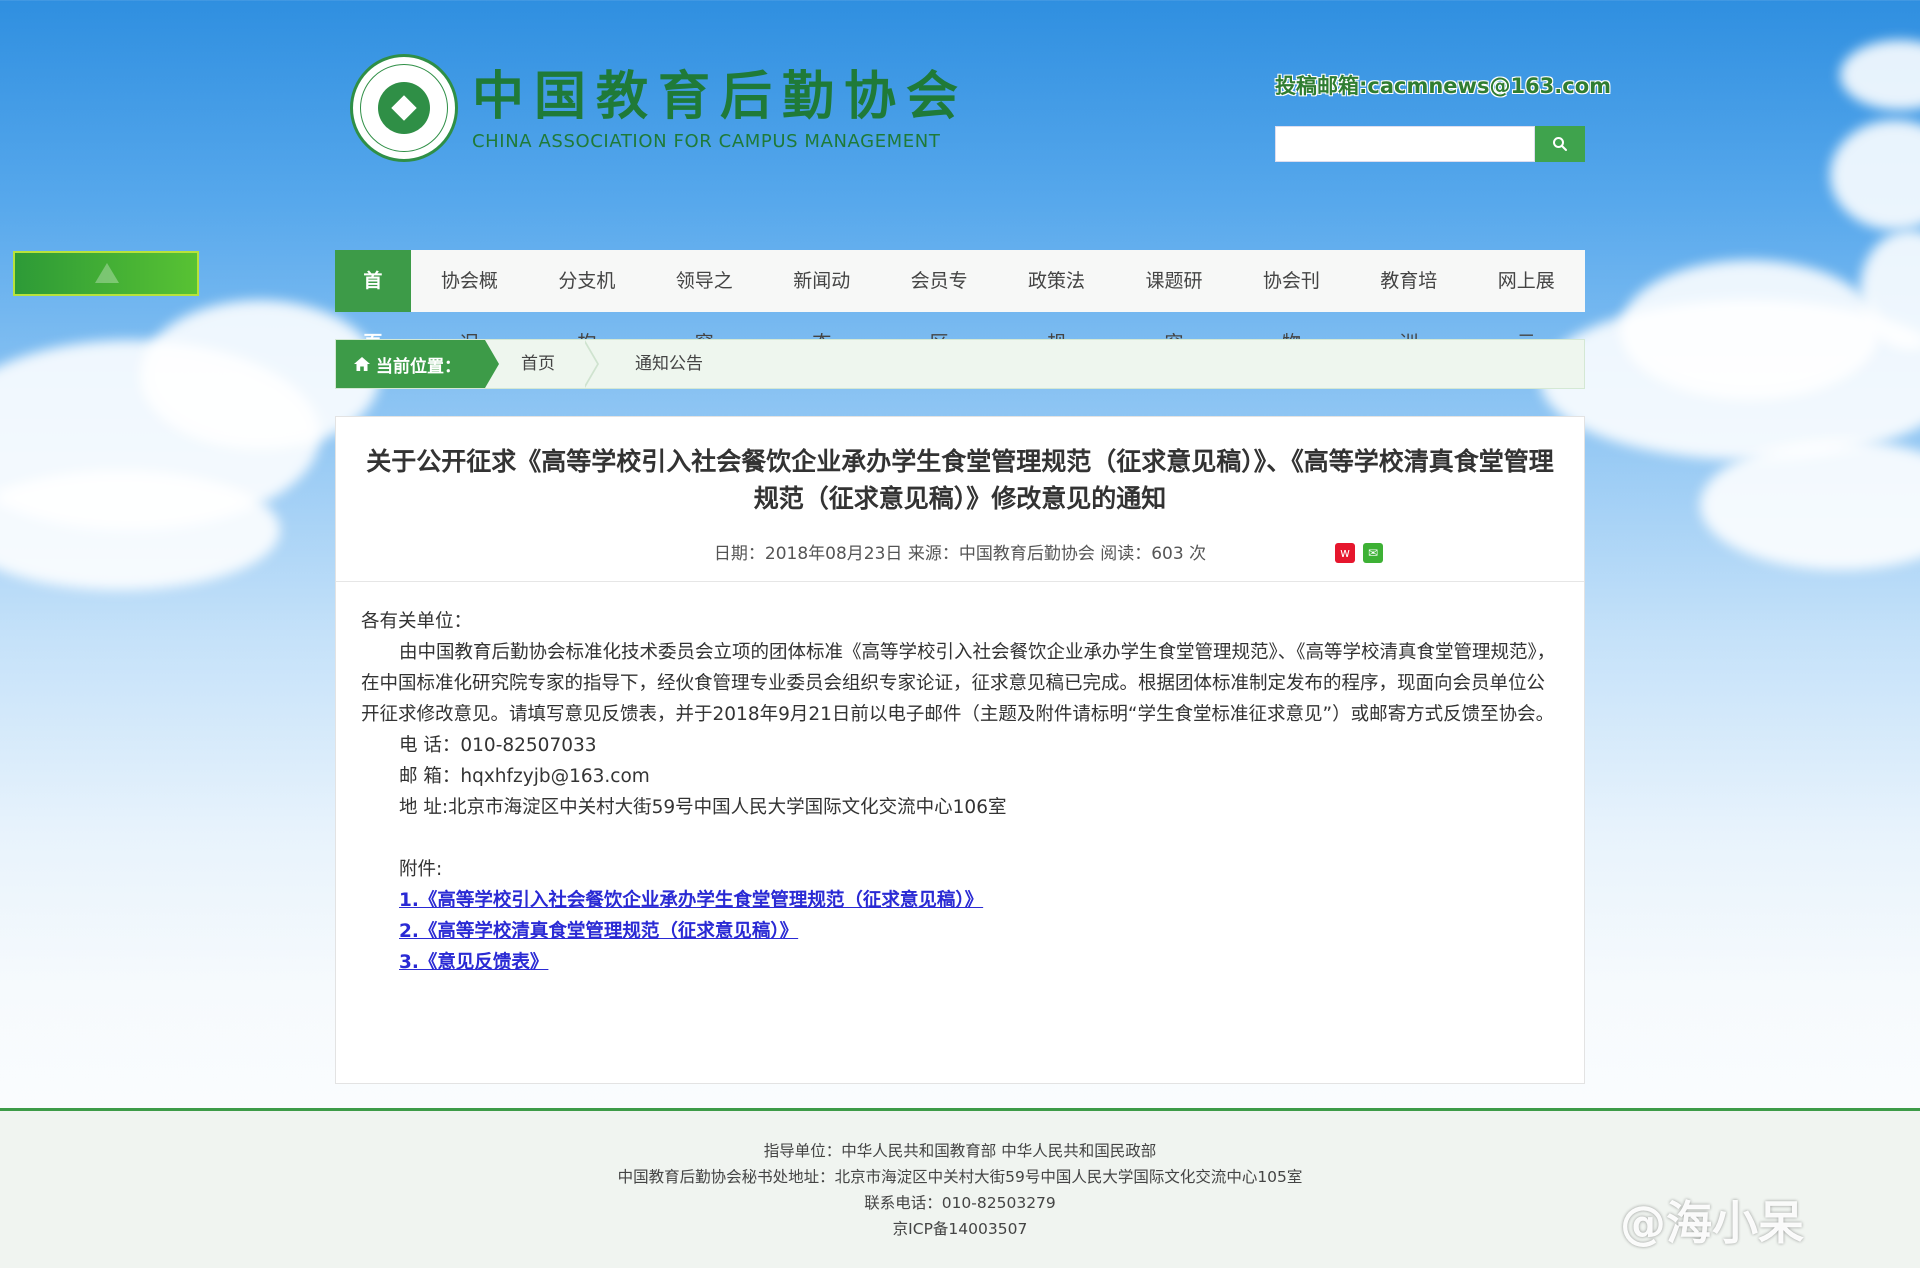 This screenshot has height=1268, width=1920. What do you see at coordinates (703, 807) in the screenshot?
I see `contact-address: 地 址:北京市海淀区中关村大街59号中国人民大学国际文化交流中心106室` at bounding box center [703, 807].